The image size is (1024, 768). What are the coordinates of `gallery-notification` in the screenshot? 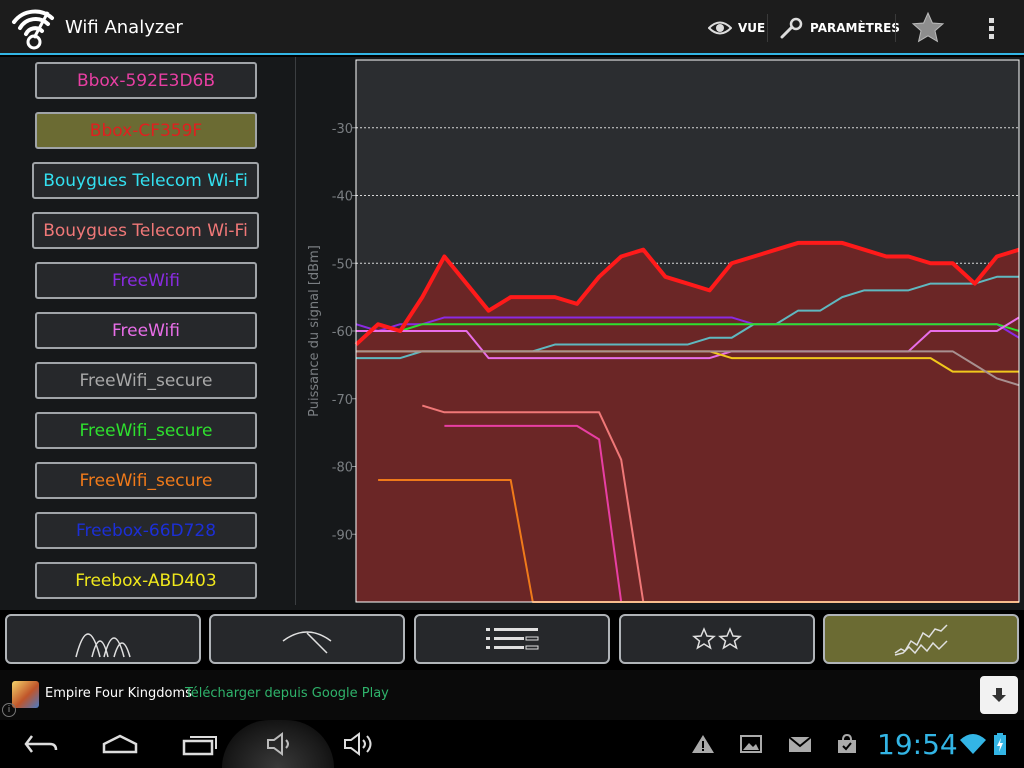 It's located at (751, 744).